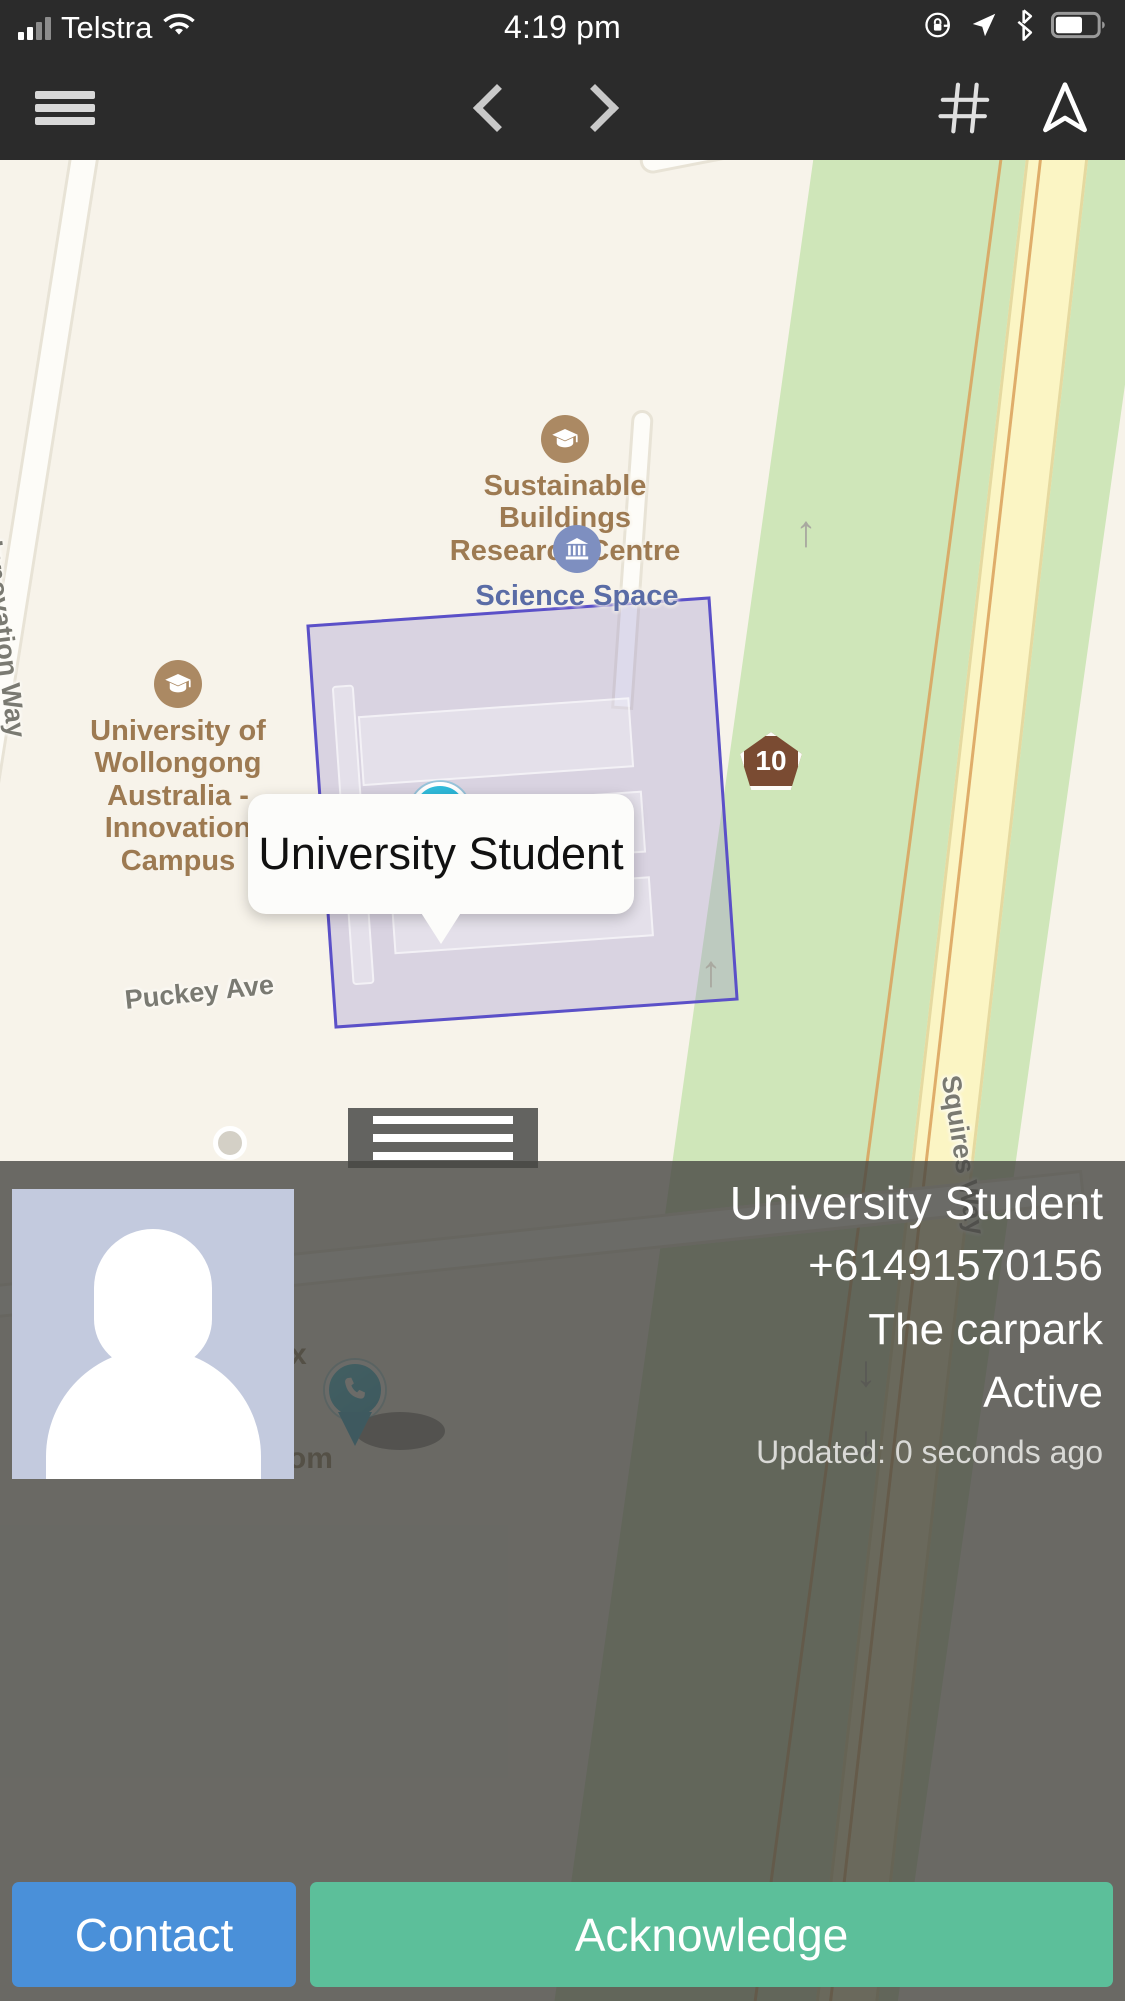  I want to click on location-arrow-icon, so click(984, 27).